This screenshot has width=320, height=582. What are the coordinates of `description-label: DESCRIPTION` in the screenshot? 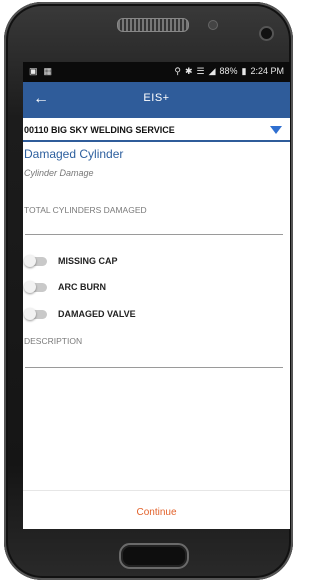 It's located at (53, 341).